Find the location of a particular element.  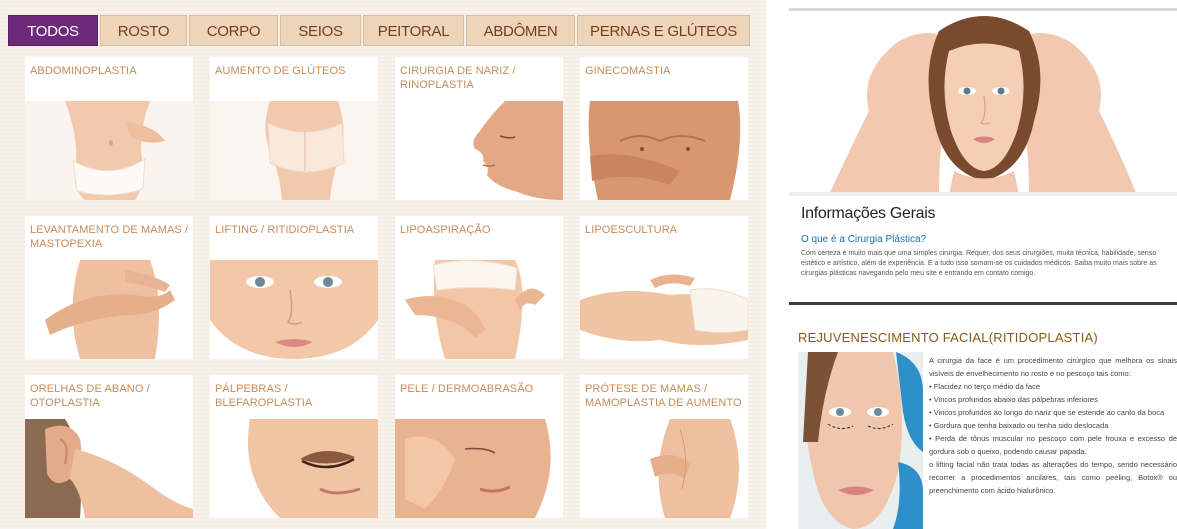

tab-todos: TODOS is located at coordinates (53, 30).